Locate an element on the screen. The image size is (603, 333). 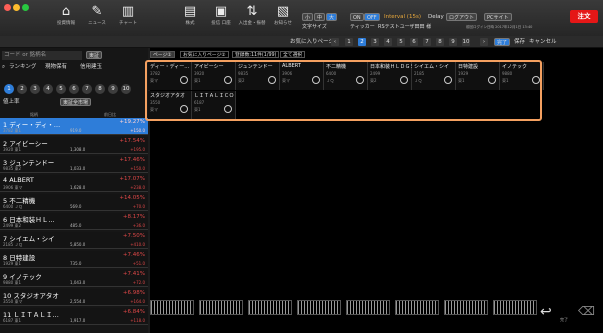
ranking-page-10: 10 is located at coordinates (126, 89).